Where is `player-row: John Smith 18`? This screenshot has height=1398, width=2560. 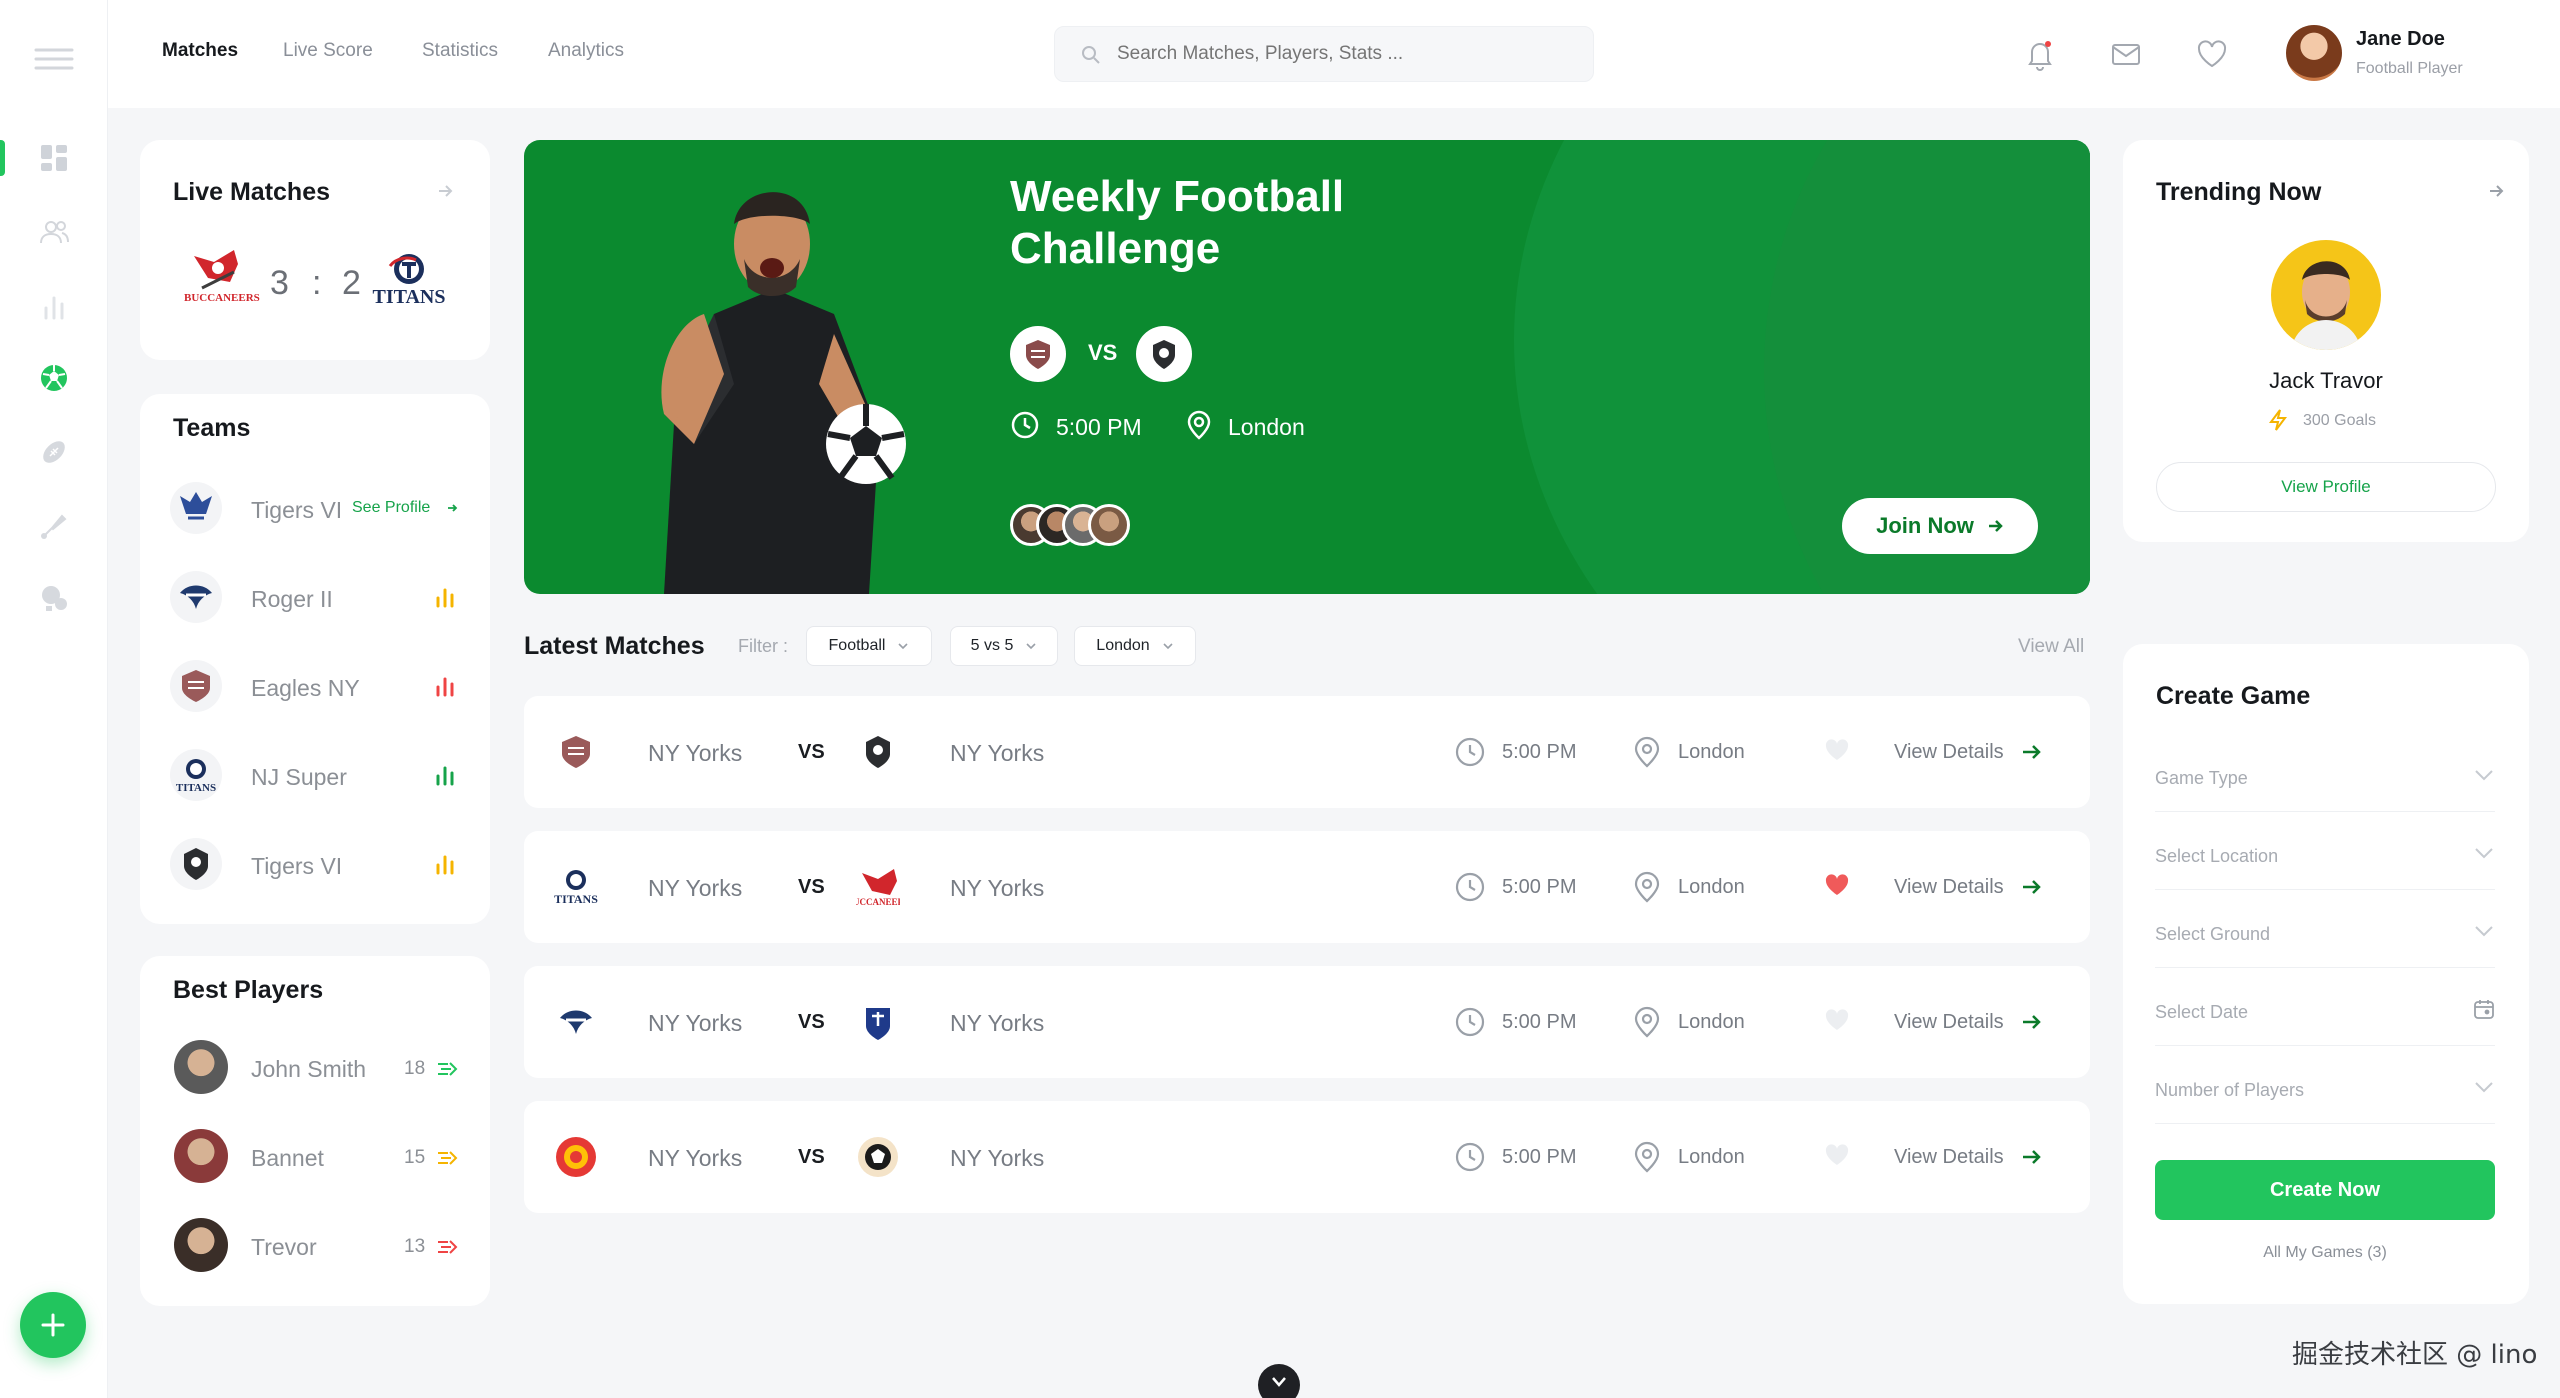
player-row: John Smith 18 is located at coordinates (315, 1069).